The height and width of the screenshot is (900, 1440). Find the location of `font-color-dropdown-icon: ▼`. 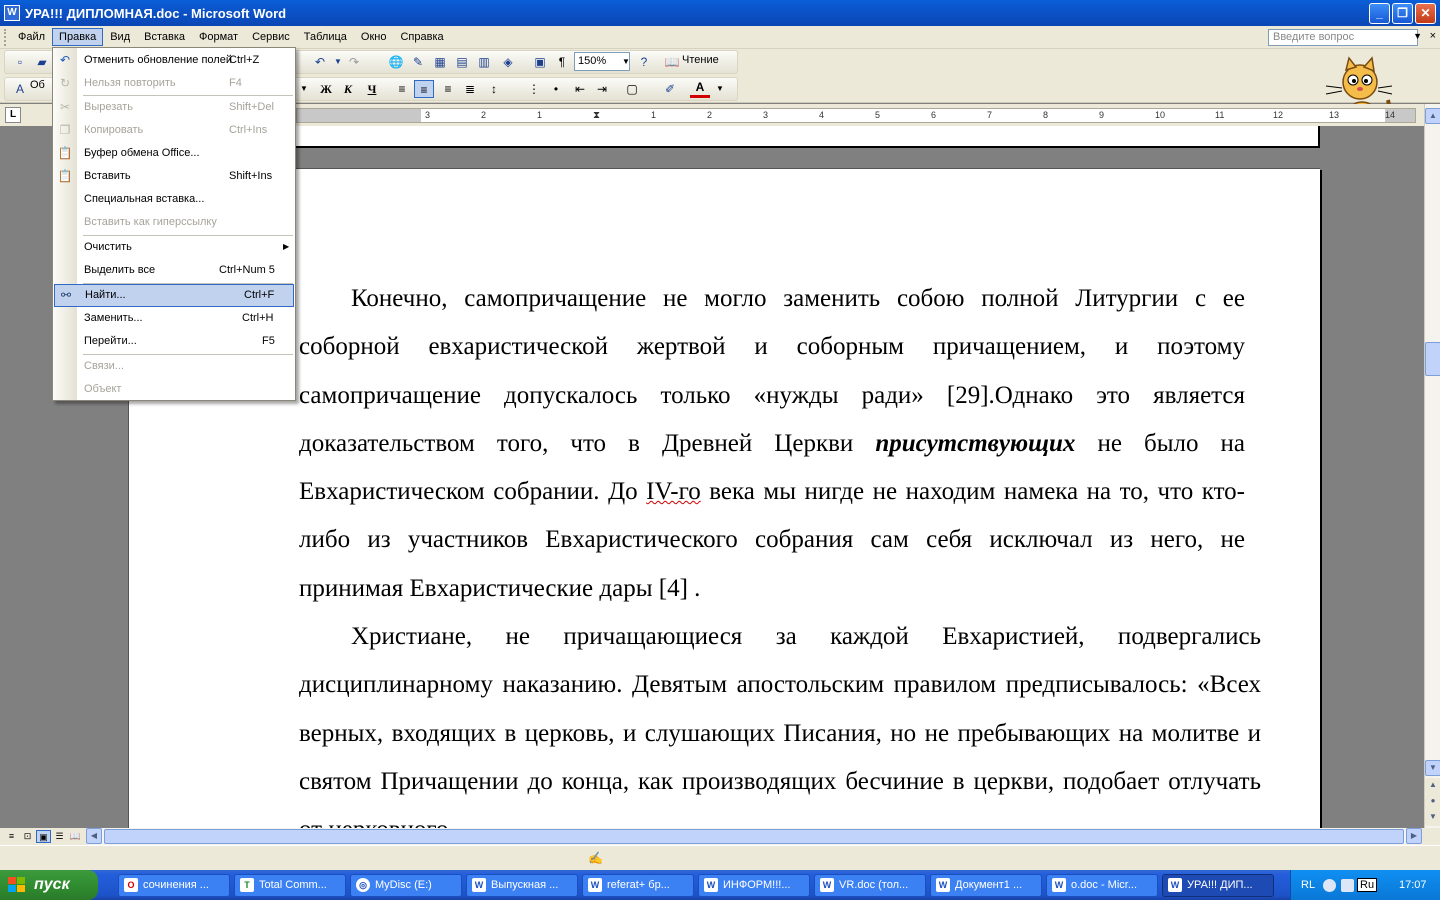

font-color-dropdown-icon: ▼ is located at coordinates (720, 89).